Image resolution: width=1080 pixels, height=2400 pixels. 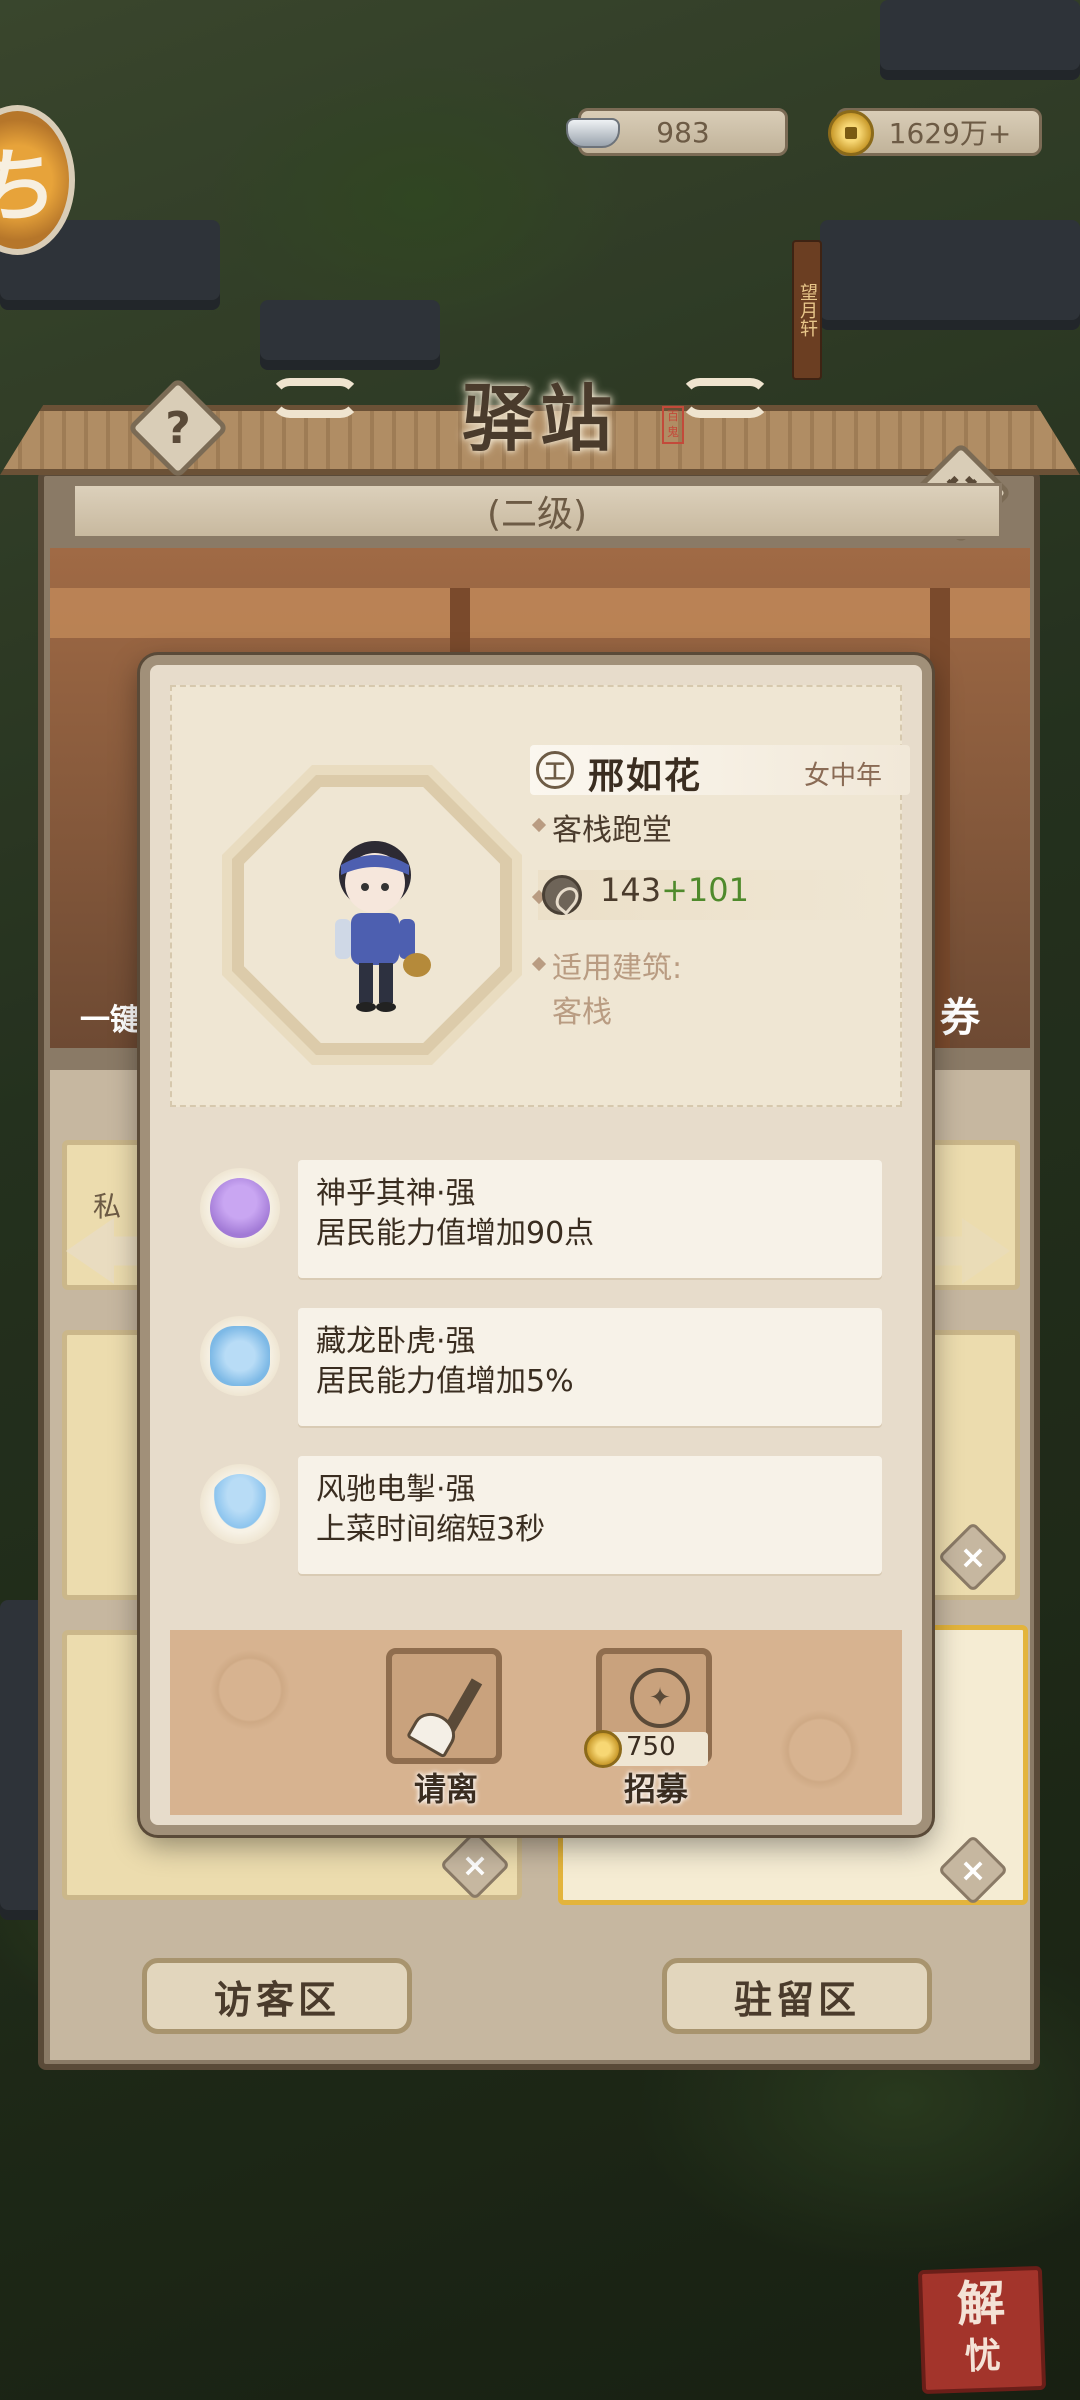 What do you see at coordinates (396, 1193) in the screenshot?
I see `skill-title: 神乎其神·强` at bounding box center [396, 1193].